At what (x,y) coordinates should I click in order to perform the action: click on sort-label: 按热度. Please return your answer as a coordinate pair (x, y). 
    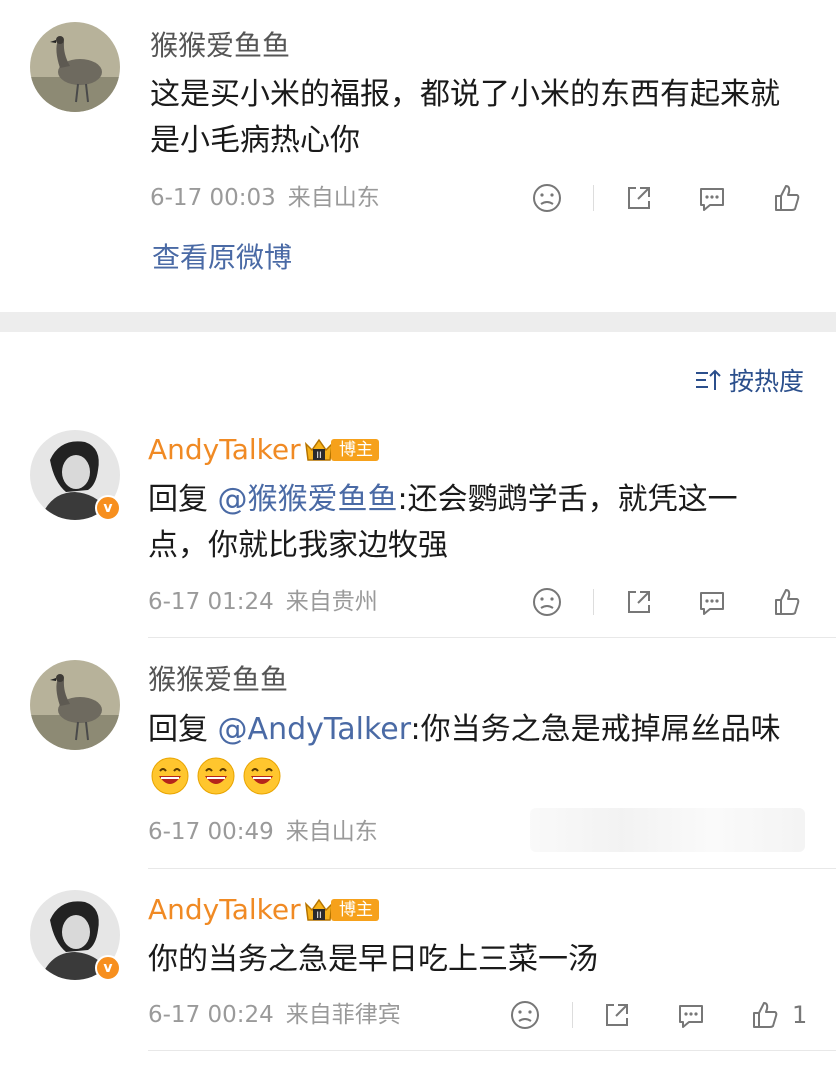
    Looking at the image, I should click on (766, 381).